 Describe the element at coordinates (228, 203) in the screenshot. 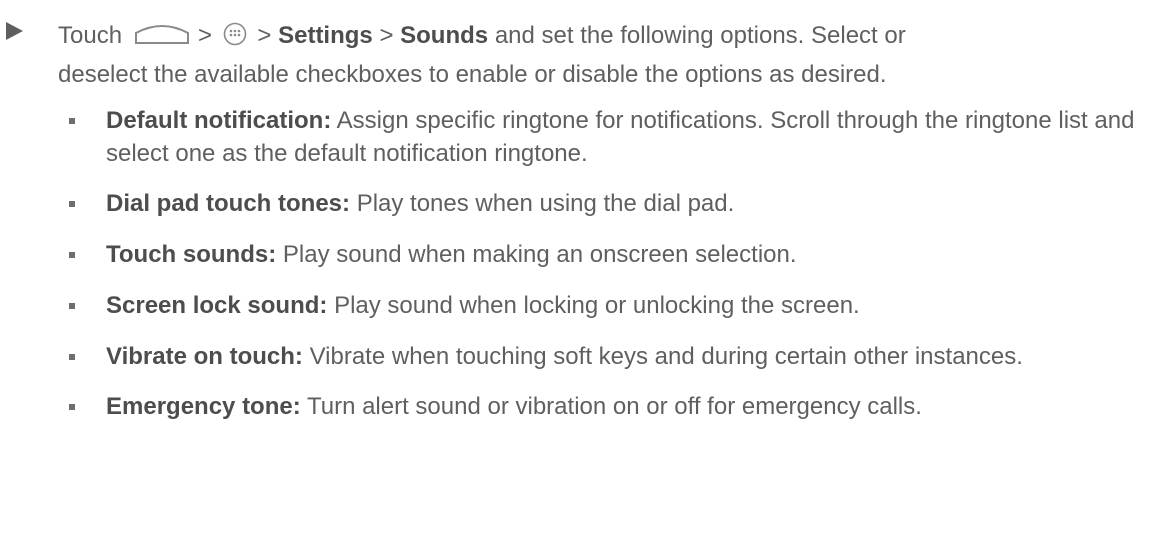

I see `option-term: Dial pad touch tones:` at that location.